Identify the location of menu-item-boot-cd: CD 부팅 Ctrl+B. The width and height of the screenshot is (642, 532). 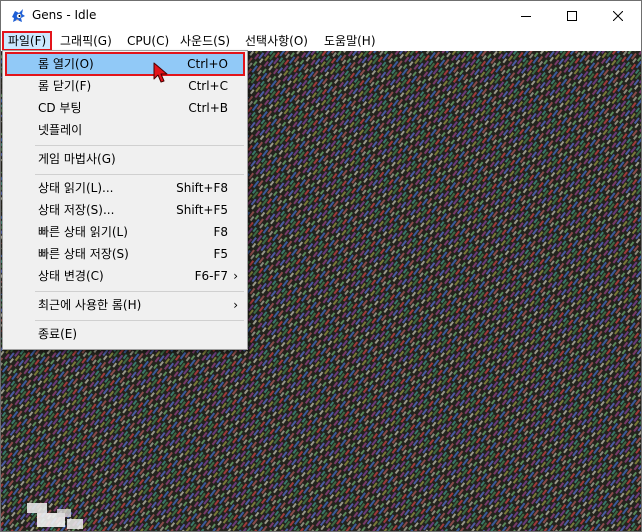
(125, 108).